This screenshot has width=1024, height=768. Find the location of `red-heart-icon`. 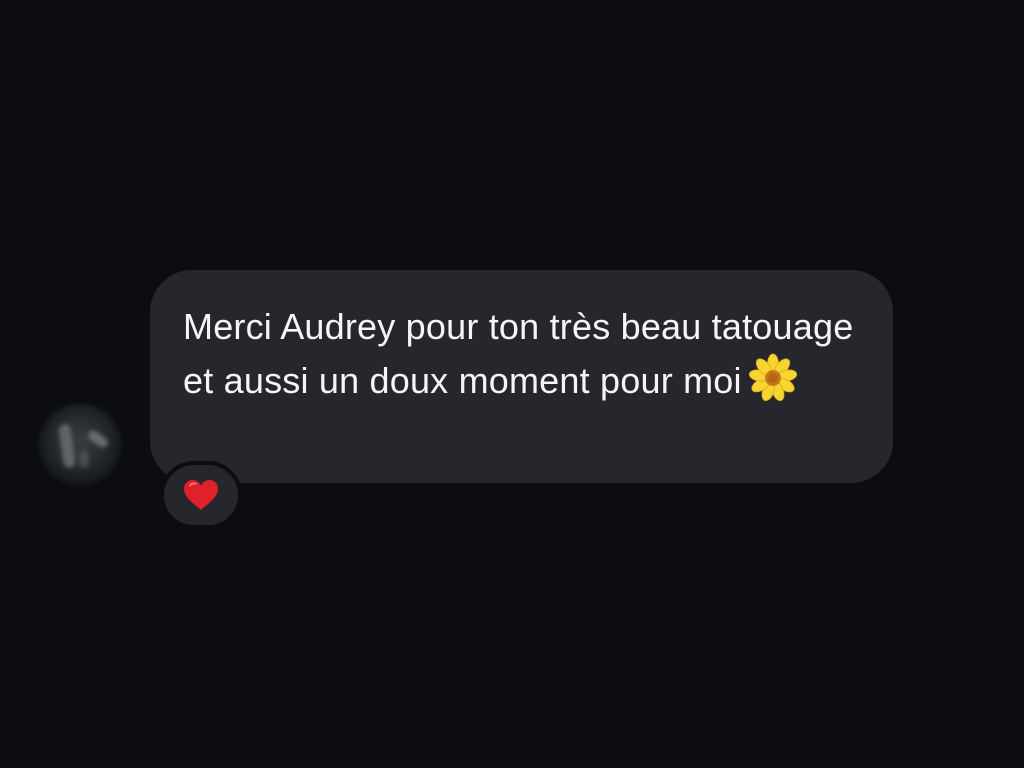

red-heart-icon is located at coordinates (201, 495).